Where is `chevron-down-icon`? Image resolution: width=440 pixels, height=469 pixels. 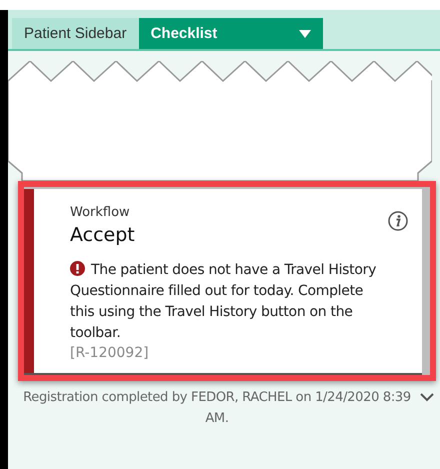
chevron-down-icon is located at coordinates (427, 397).